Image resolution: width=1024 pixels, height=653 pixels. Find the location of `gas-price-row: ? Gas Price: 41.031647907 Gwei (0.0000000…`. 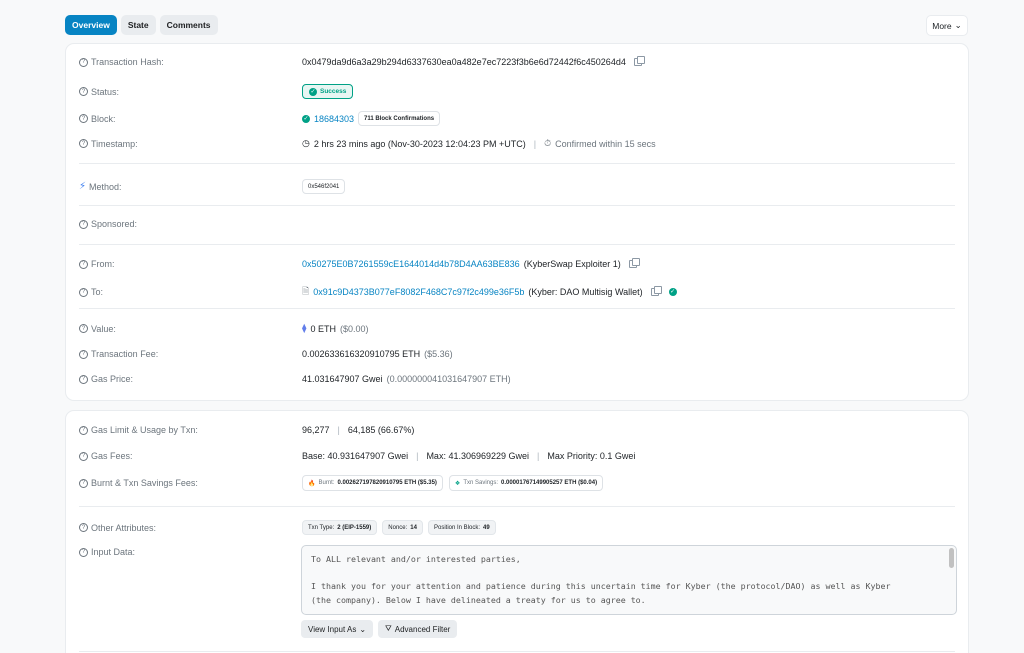

gas-price-row: ? Gas Price: 41.031647907 Gwei (0.0000000… is located at coordinates (517, 379).